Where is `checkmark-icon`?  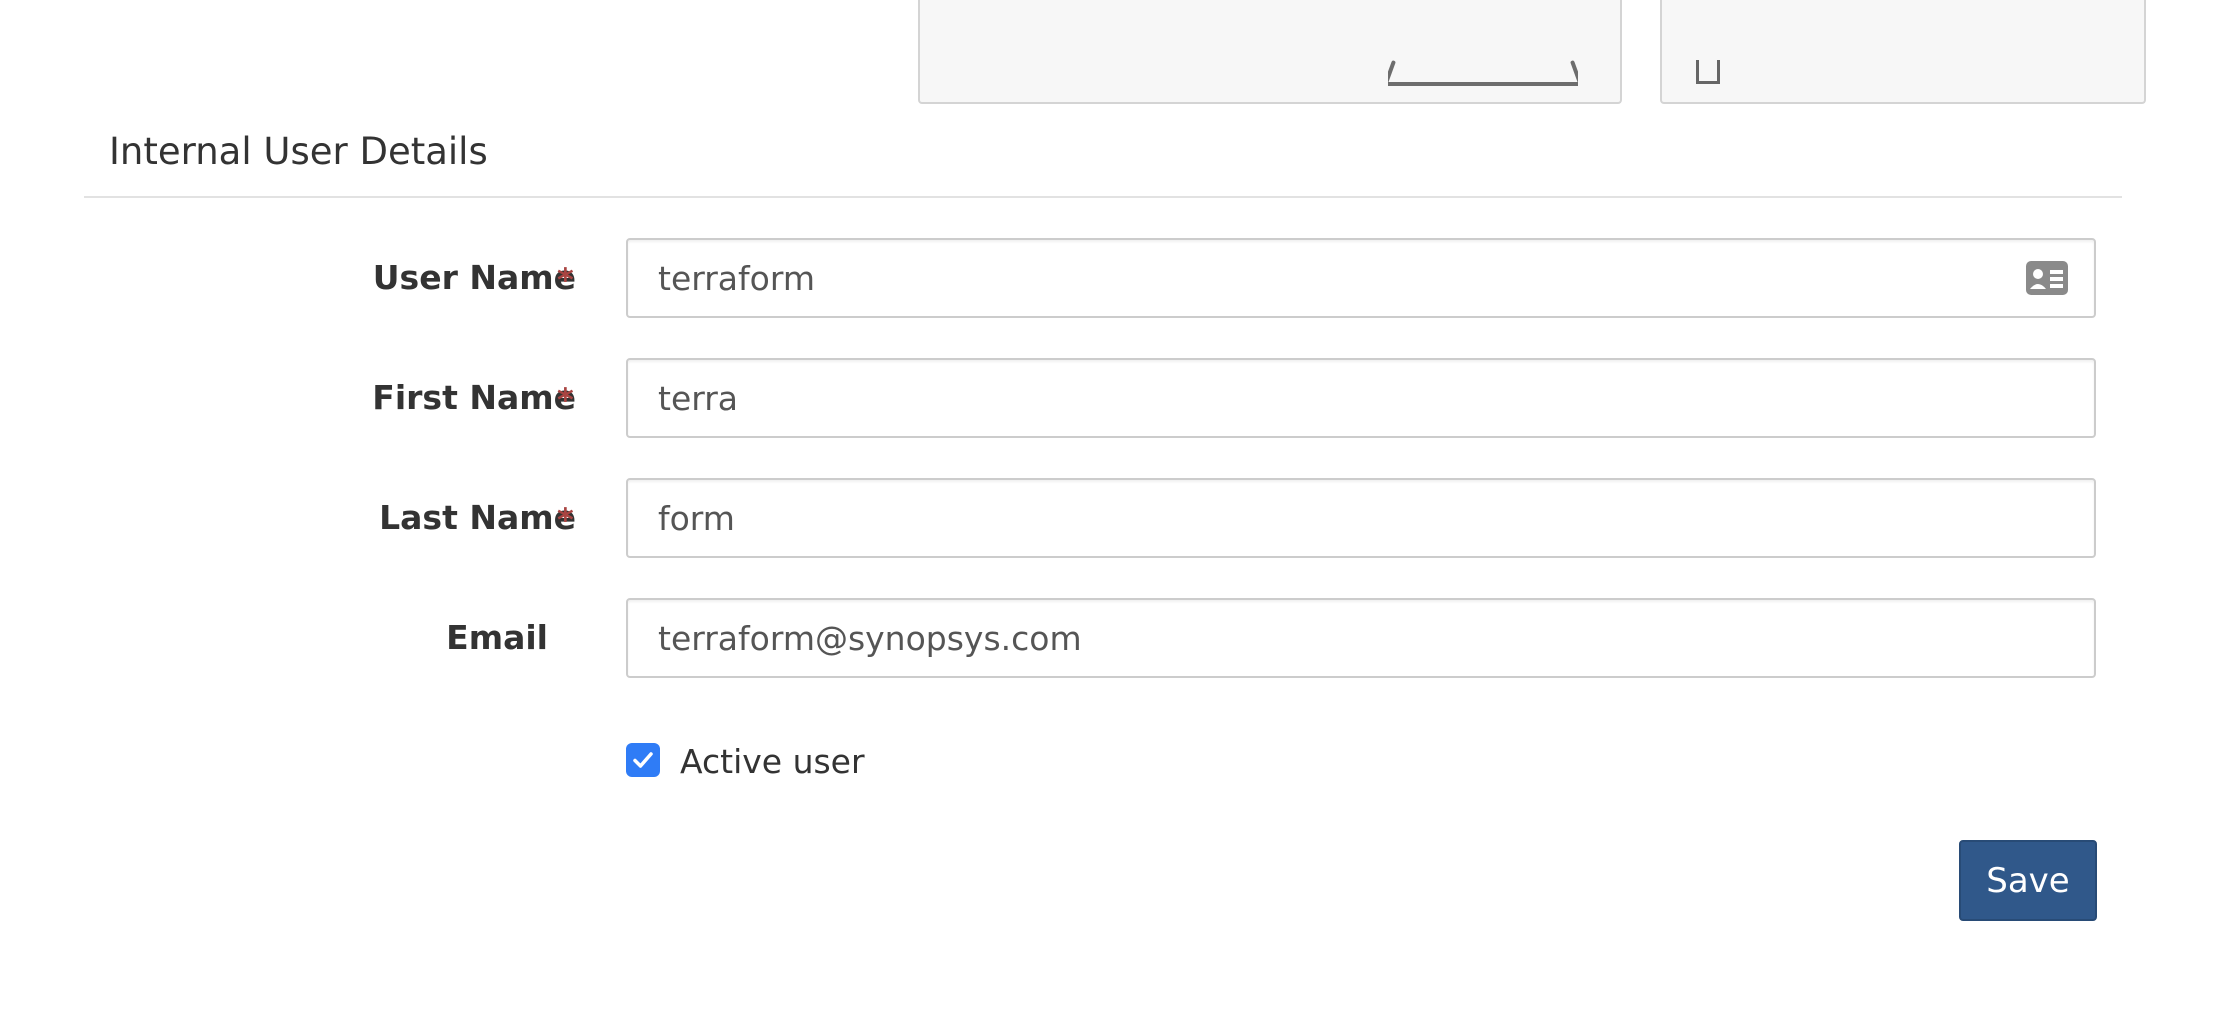 checkmark-icon is located at coordinates (643, 760).